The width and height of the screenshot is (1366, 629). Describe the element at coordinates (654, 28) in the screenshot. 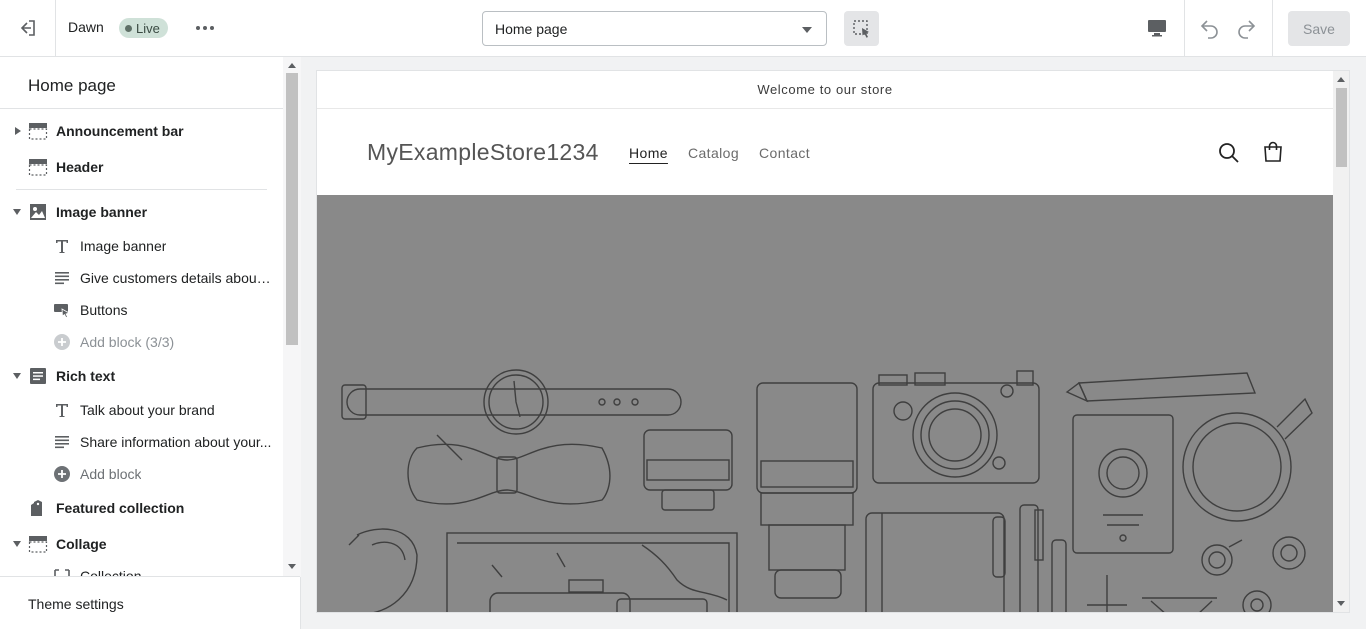

I see `page-selector: Home page` at that location.